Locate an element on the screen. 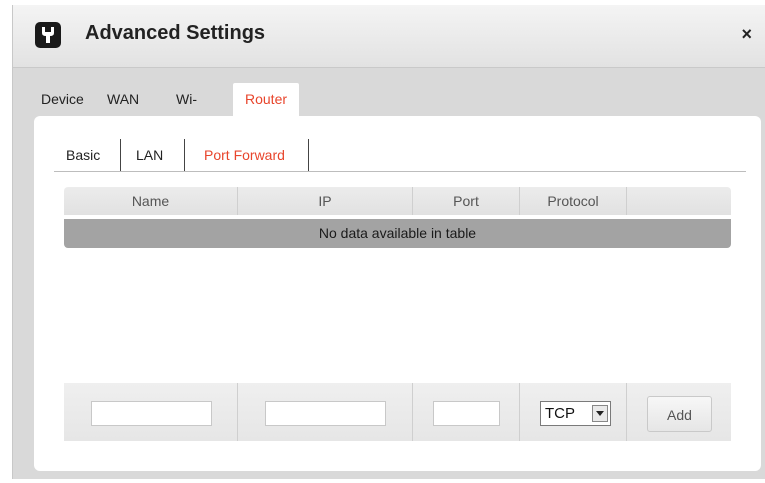 The width and height of the screenshot is (765, 483). port-input is located at coordinates (466, 413).